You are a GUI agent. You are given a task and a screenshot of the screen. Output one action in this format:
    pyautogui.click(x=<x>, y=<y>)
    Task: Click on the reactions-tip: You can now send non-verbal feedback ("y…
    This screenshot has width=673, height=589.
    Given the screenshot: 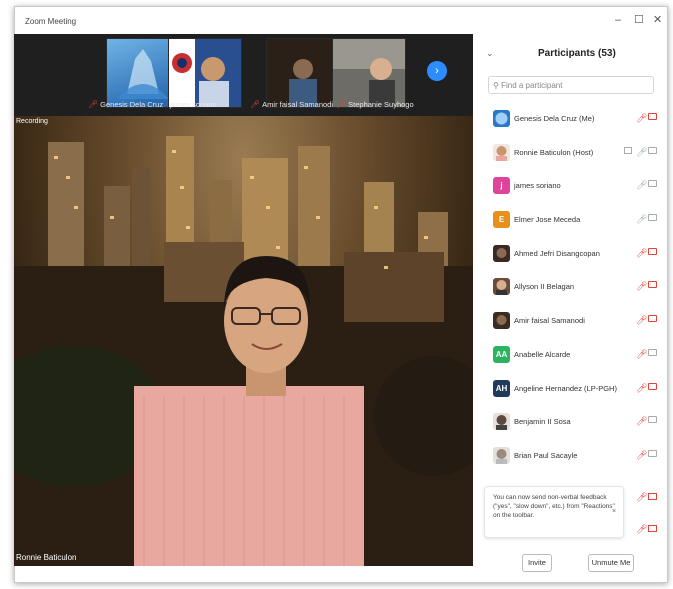 What is the action you would take?
    pyautogui.click(x=554, y=512)
    